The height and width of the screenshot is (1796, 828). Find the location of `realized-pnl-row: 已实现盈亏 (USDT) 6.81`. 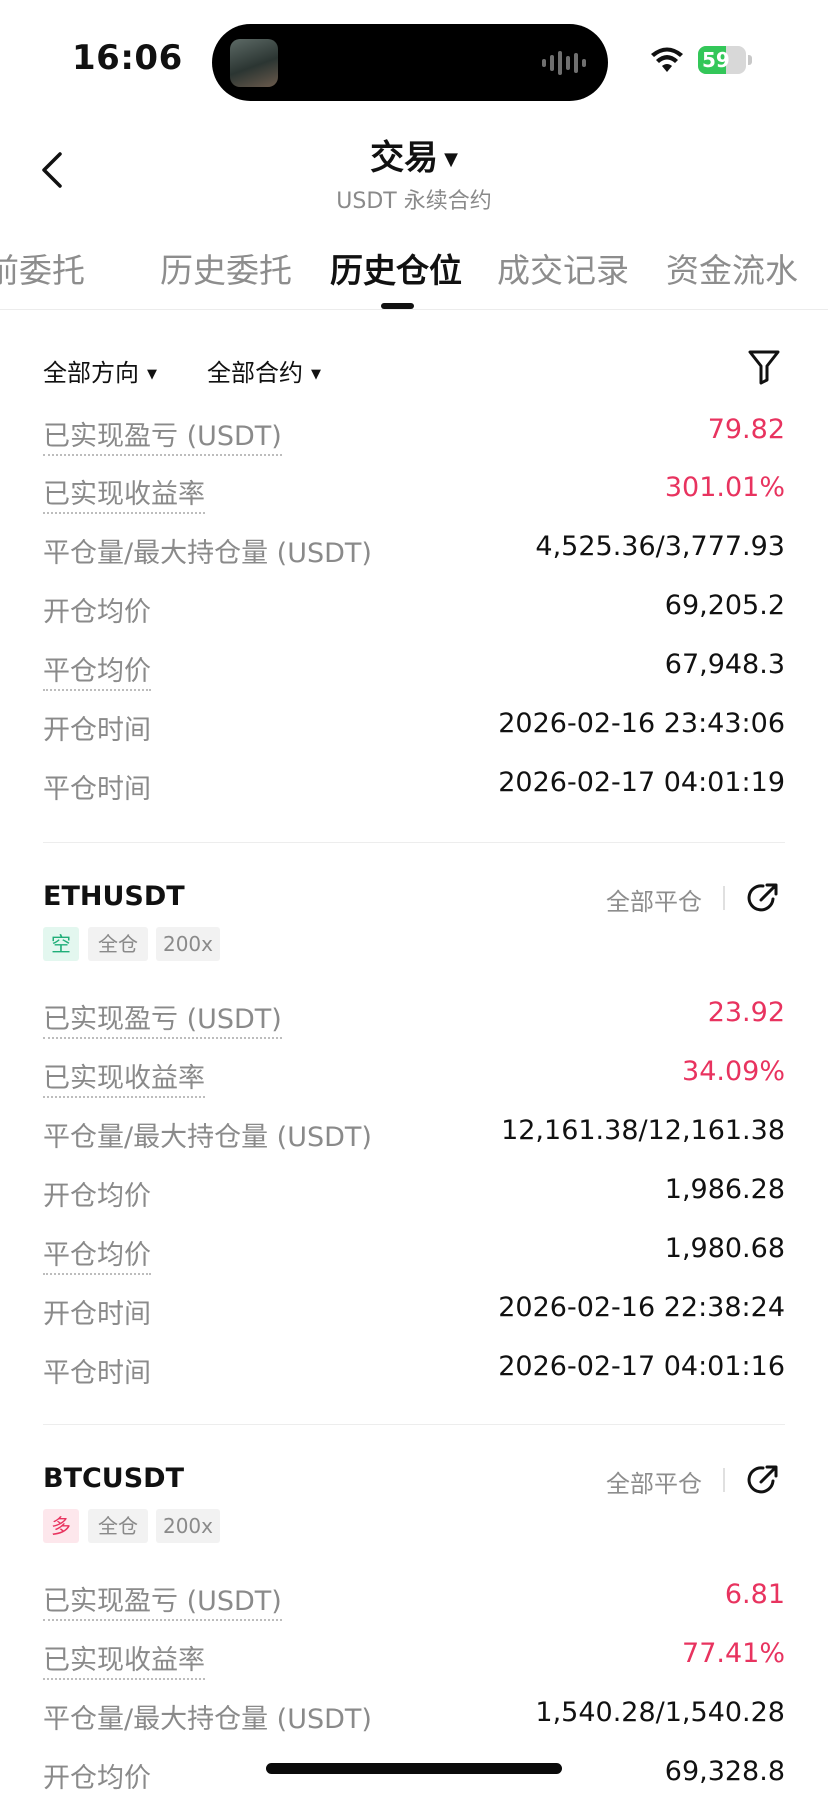

realized-pnl-row: 已实现盈亏 (USDT) 6.81 is located at coordinates (414, 1600).